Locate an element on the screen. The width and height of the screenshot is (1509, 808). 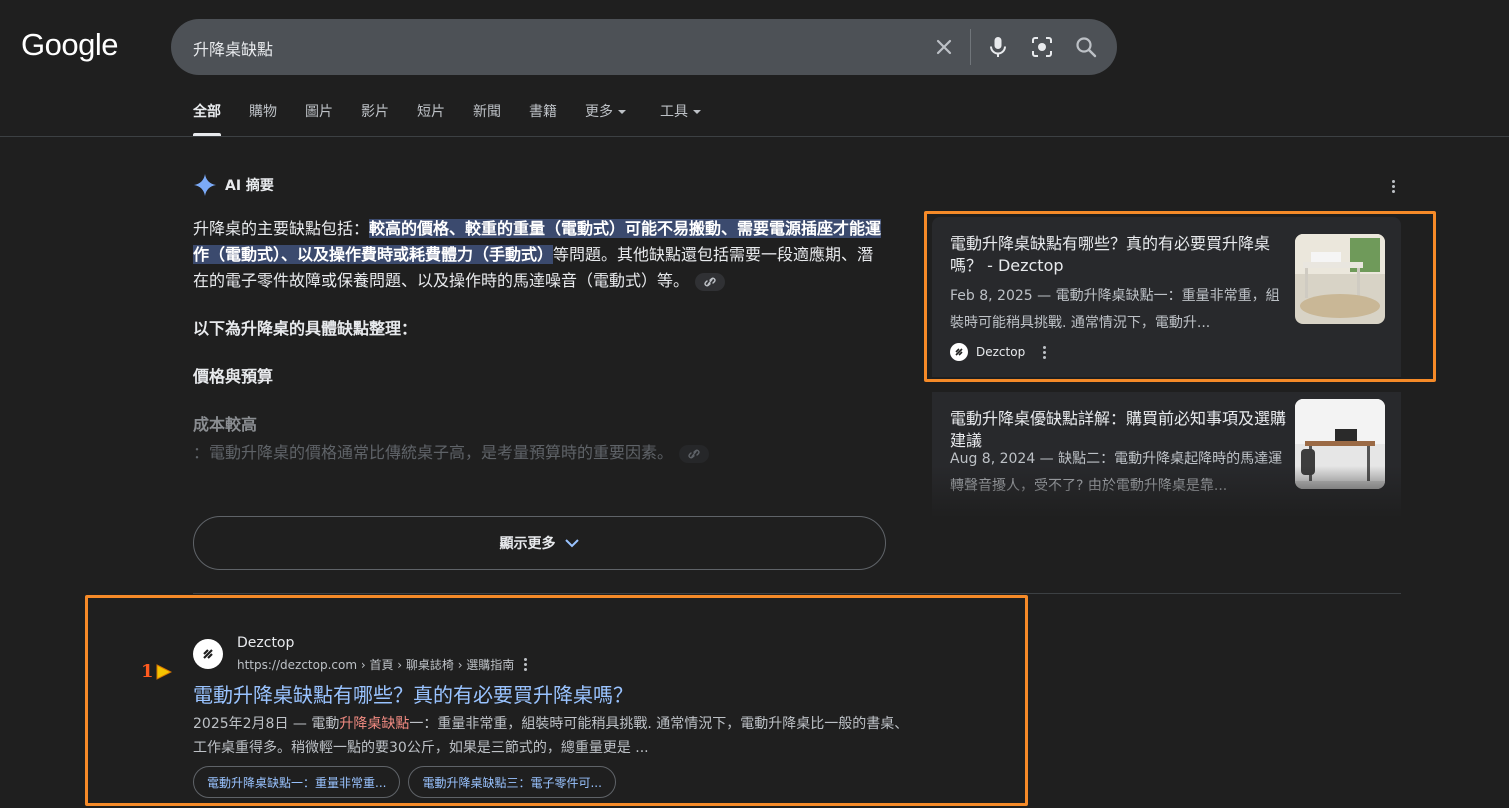
tab-more: 更多 is located at coordinates (605, 119).